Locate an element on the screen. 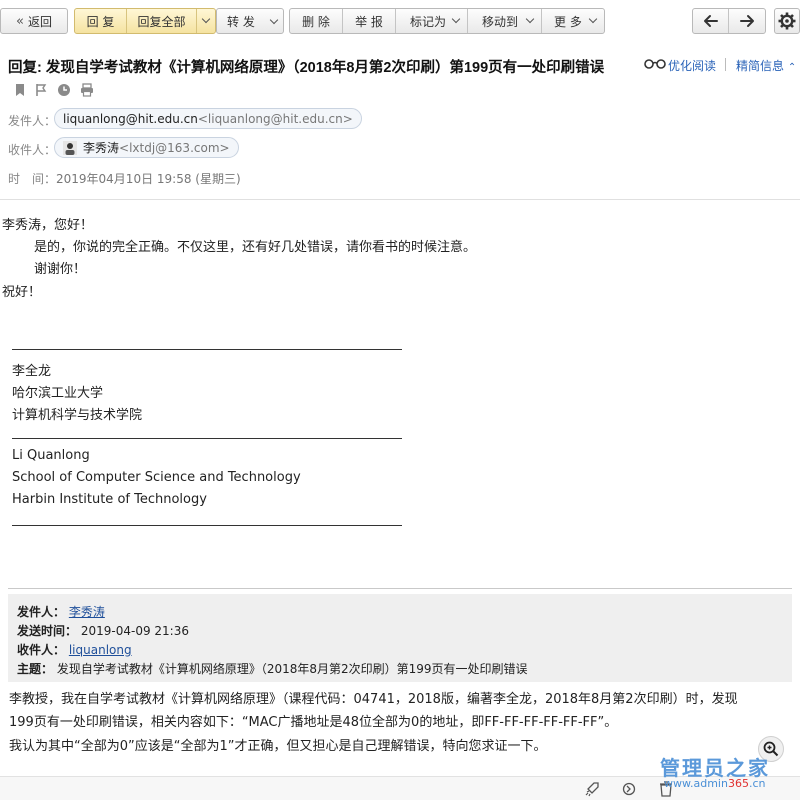  more-button: 更 多 is located at coordinates (573, 21).